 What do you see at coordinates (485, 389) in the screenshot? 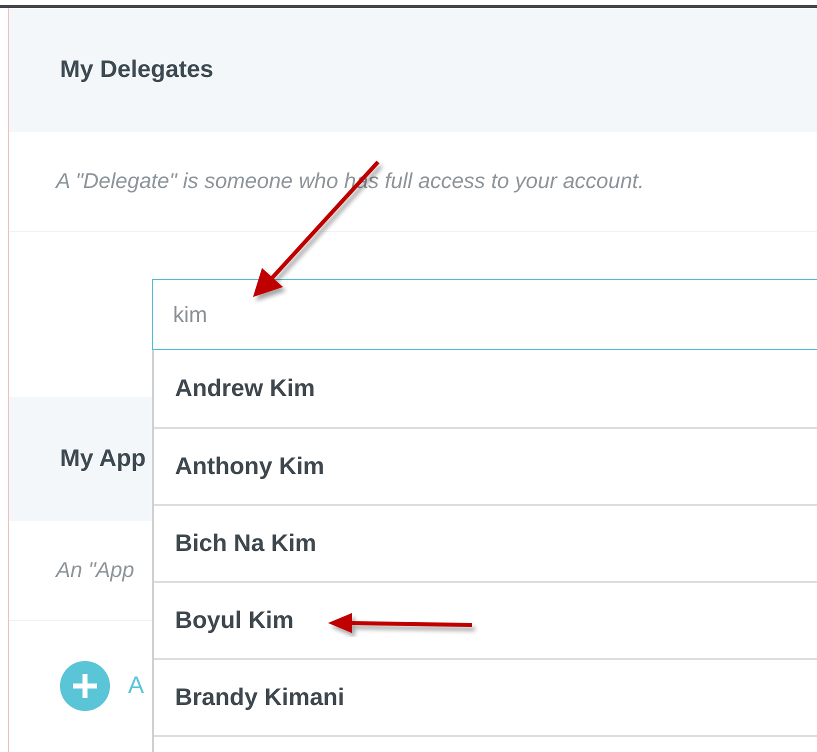
I see `suggestion-item: Andrew Kim` at bounding box center [485, 389].